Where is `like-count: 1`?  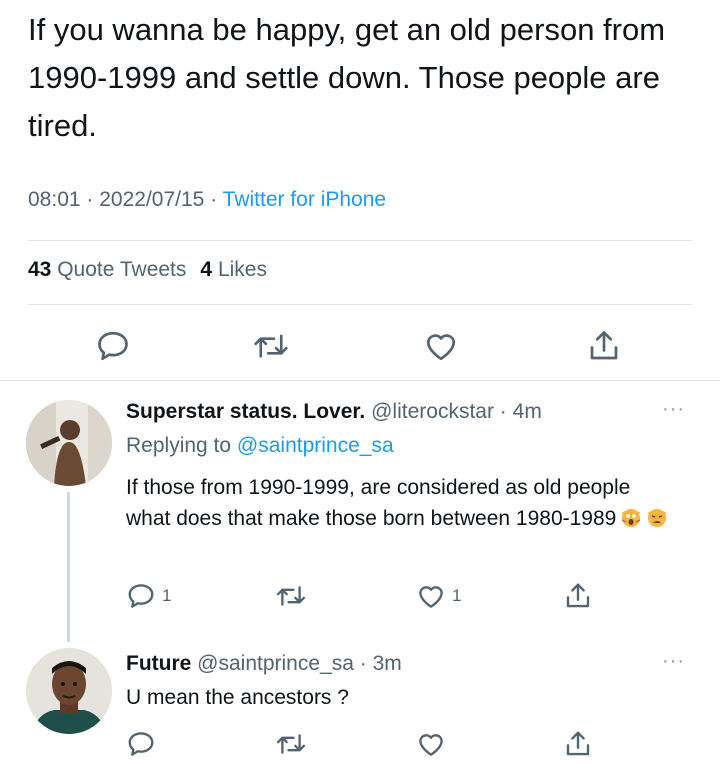
like-count: 1 is located at coordinates (457, 595).